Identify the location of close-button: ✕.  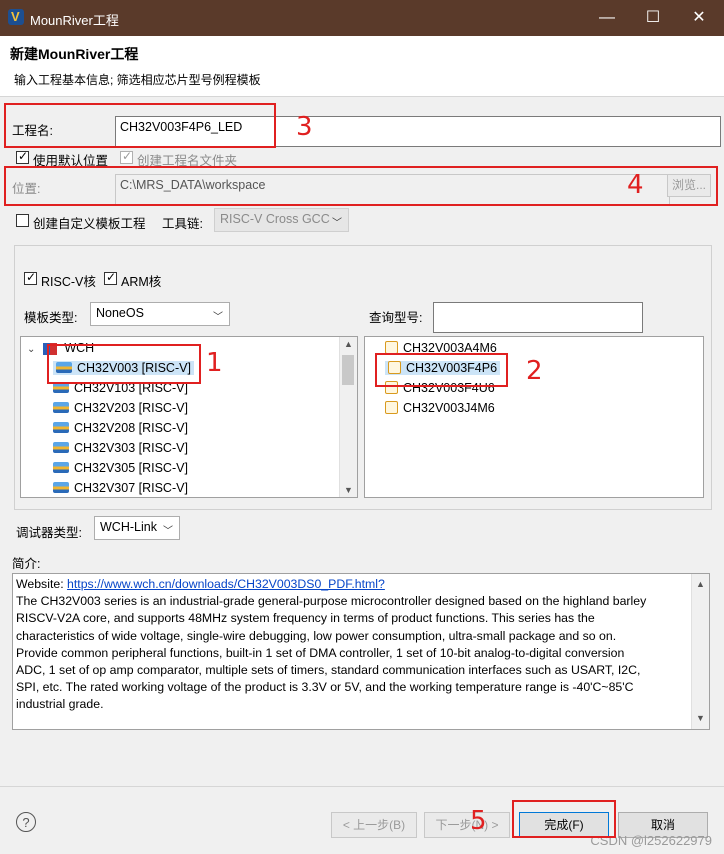
(699, 18).